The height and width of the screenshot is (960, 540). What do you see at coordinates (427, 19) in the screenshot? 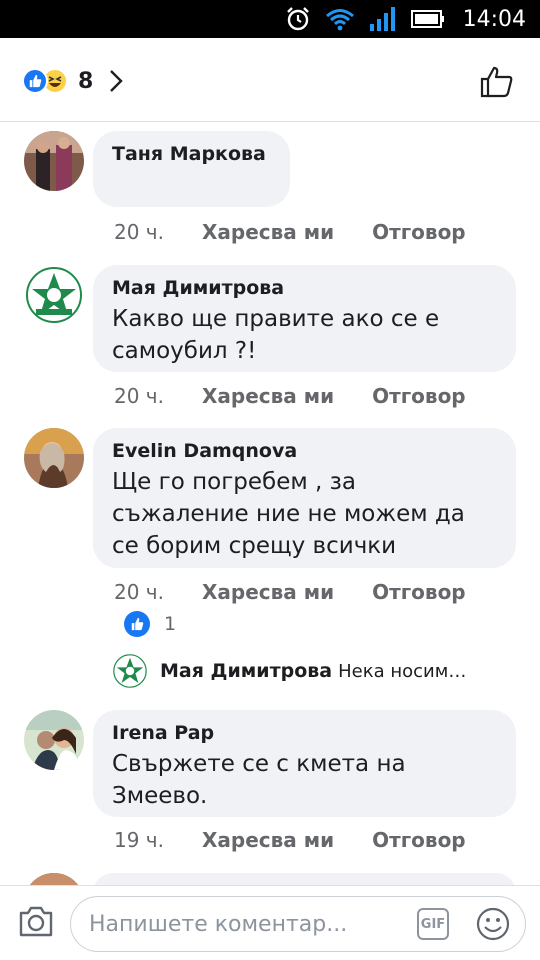
I see `battery-icon` at bounding box center [427, 19].